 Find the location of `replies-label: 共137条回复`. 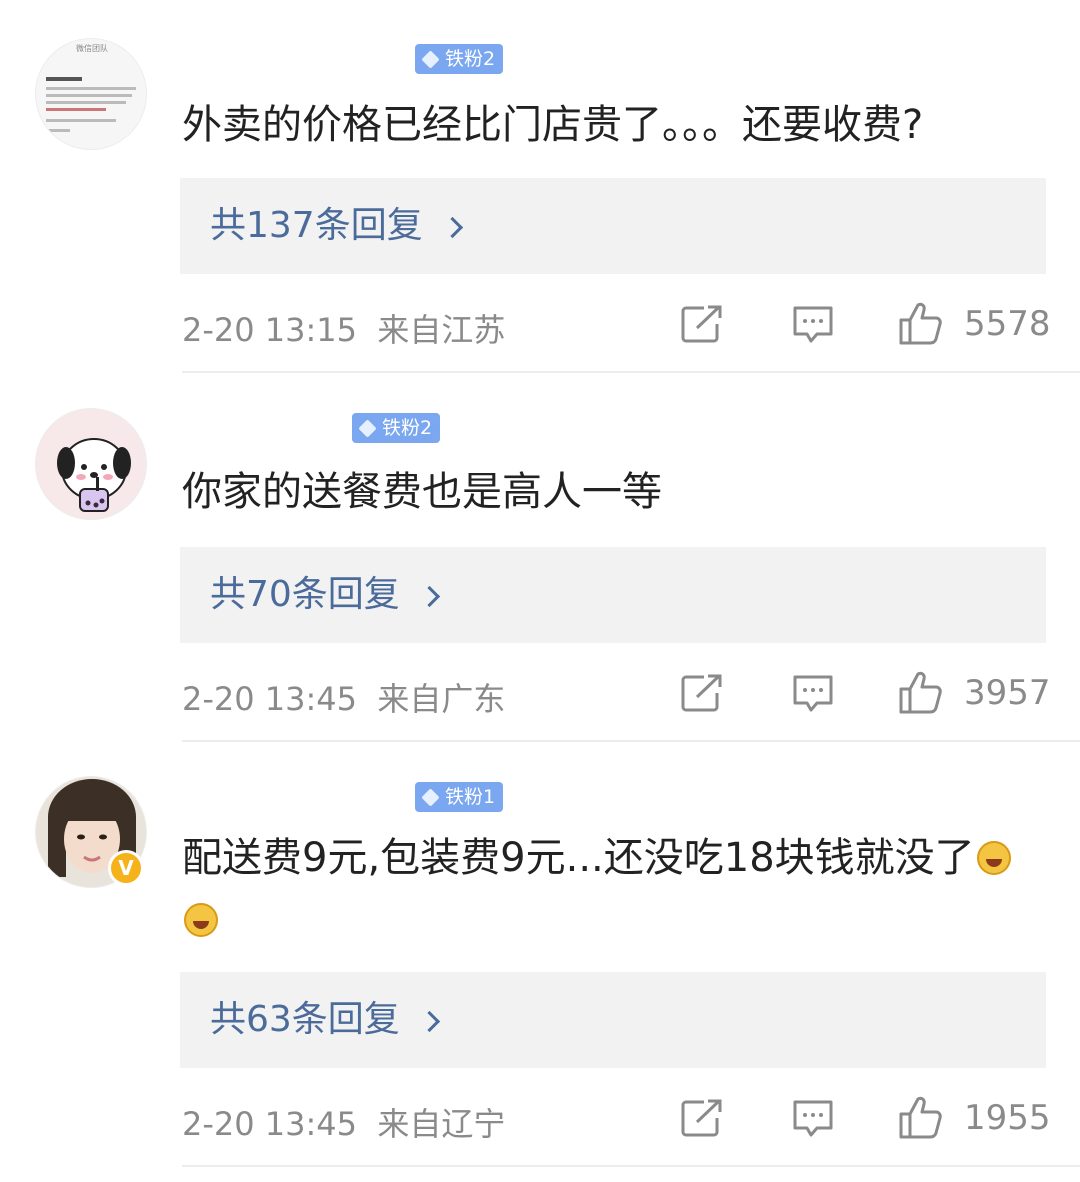

replies-label: 共137条回复 is located at coordinates (316, 225).